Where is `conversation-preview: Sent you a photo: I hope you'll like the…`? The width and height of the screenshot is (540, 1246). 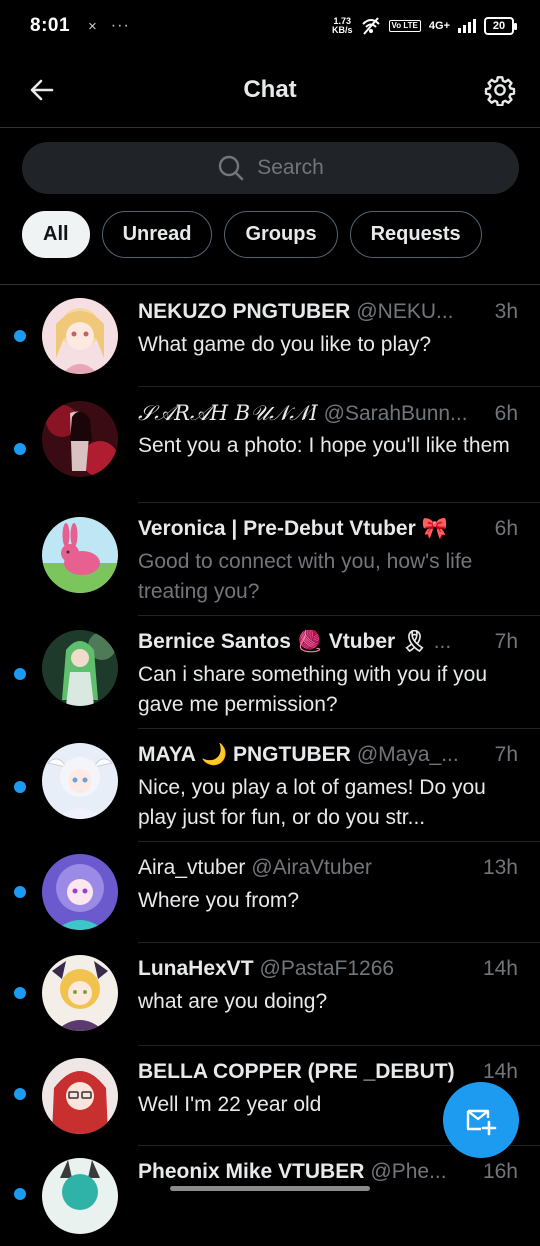 conversation-preview: Sent you a photo: I hope you'll like the… is located at coordinates (324, 445).